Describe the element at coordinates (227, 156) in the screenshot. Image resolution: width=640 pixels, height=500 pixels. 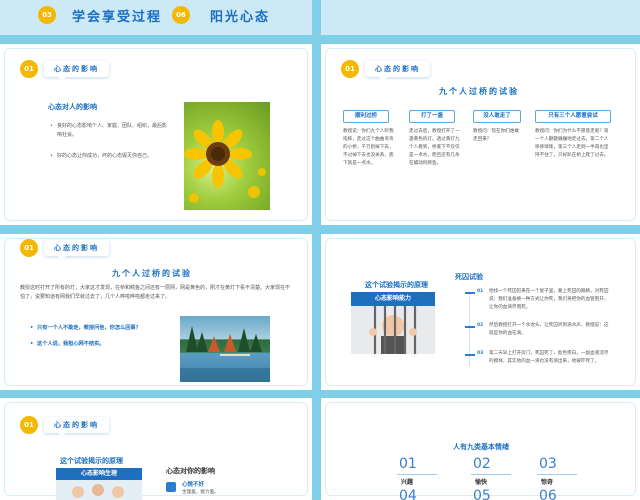
I see `sunflower-photo` at that location.